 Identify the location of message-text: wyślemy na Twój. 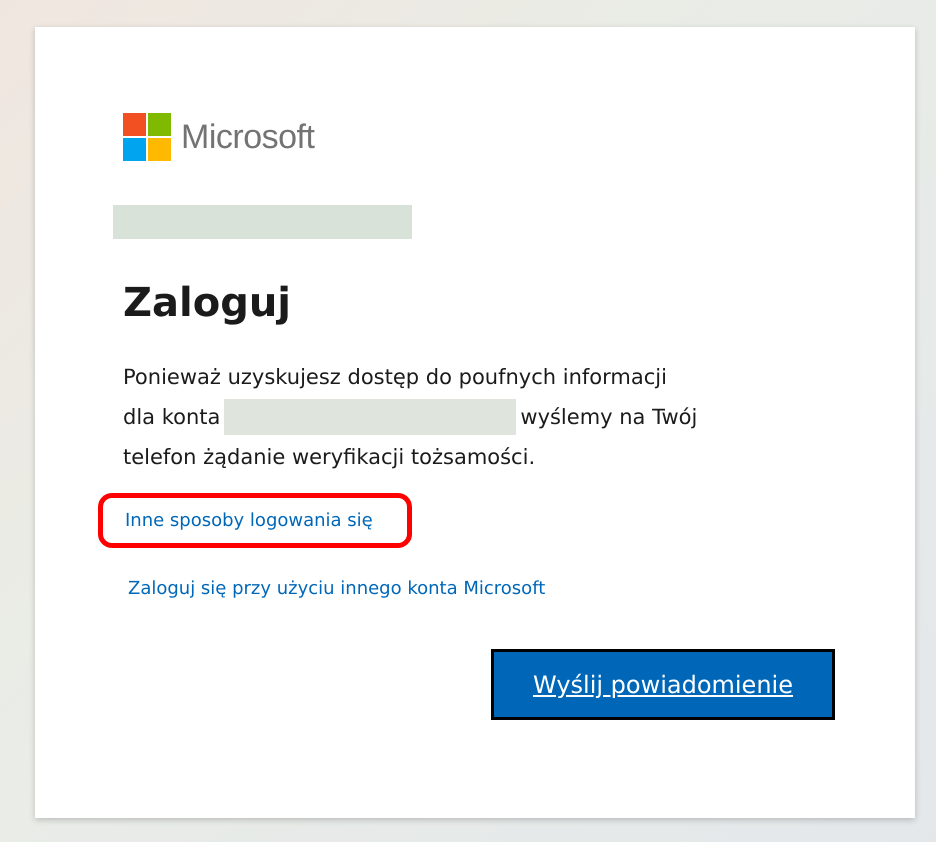
(609, 417).